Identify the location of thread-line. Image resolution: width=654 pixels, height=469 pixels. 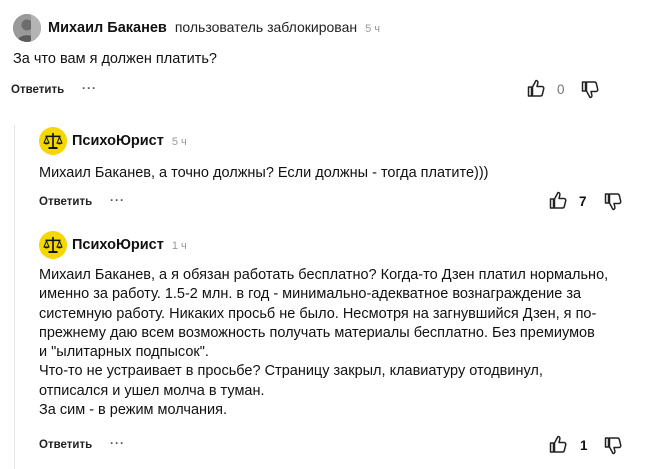
(14, 297).